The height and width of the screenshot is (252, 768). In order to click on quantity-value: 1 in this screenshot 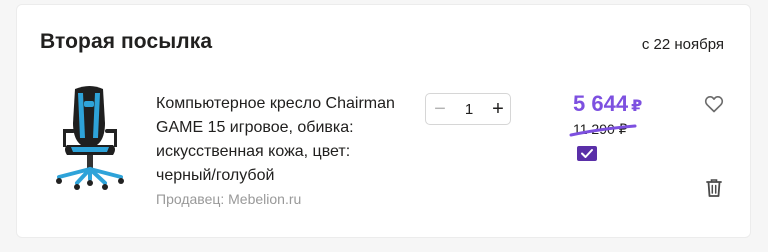, I will do `click(469, 109)`.